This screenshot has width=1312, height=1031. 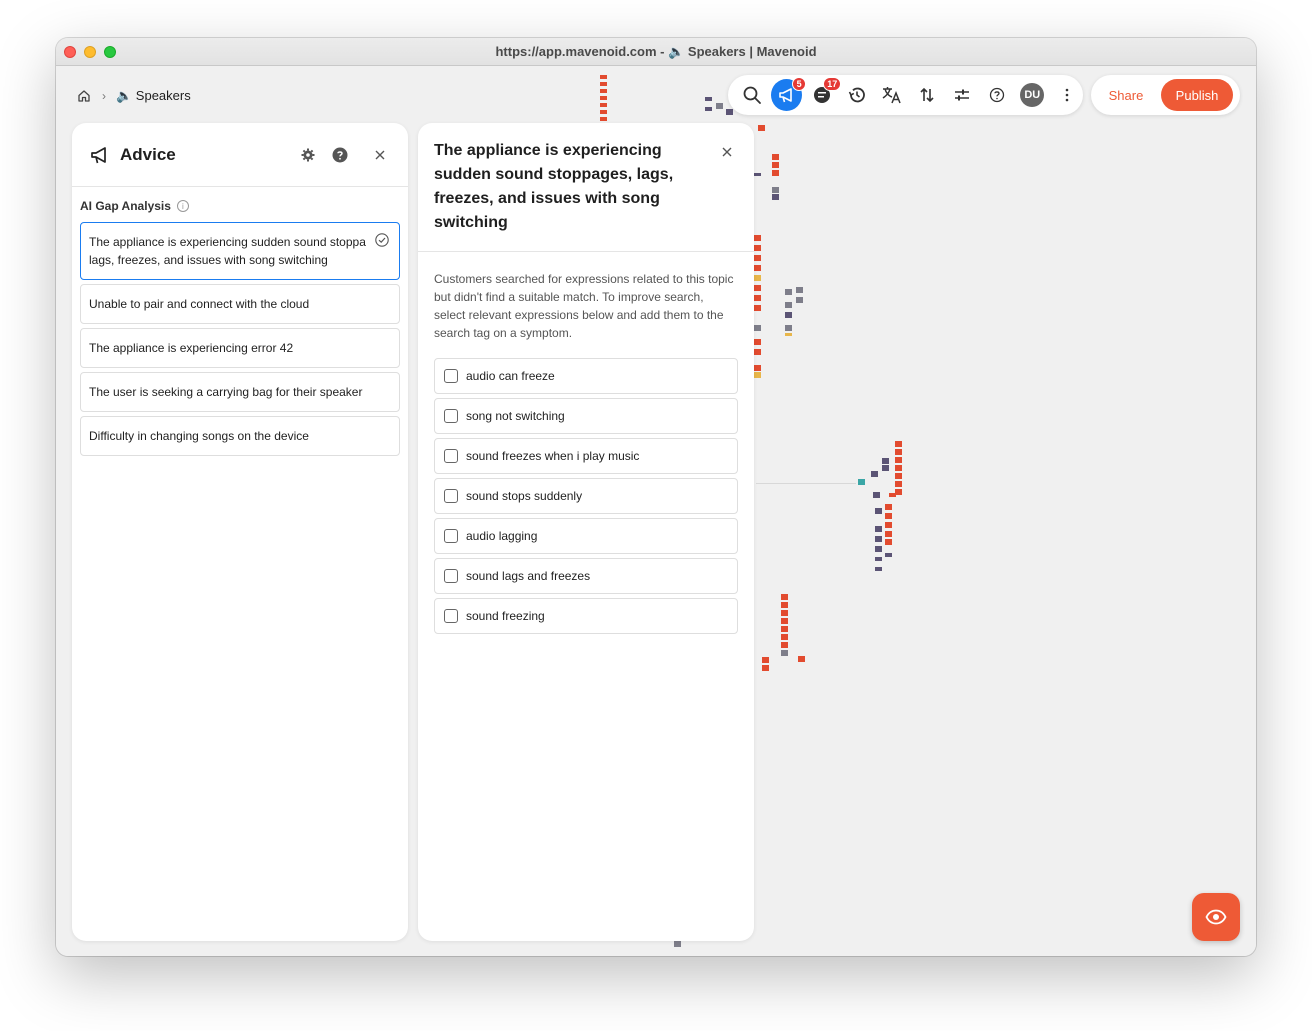 What do you see at coordinates (1067, 95) in the screenshot?
I see `more-options-button` at bounding box center [1067, 95].